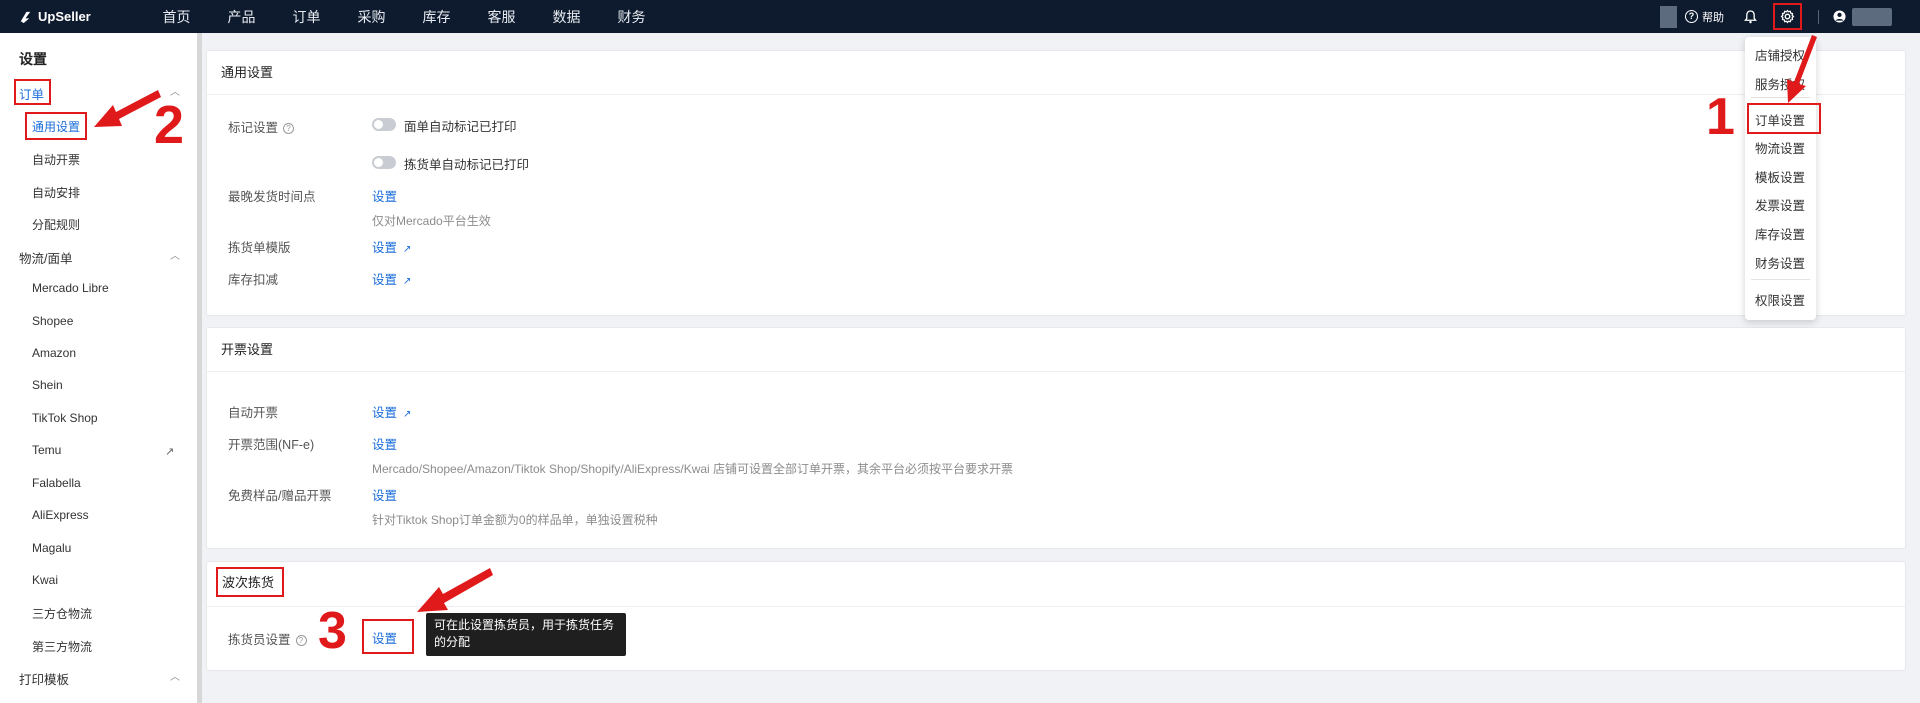 The width and height of the screenshot is (1920, 703). I want to click on menu-item-invoice-settings: 发票设置, so click(1780, 204).